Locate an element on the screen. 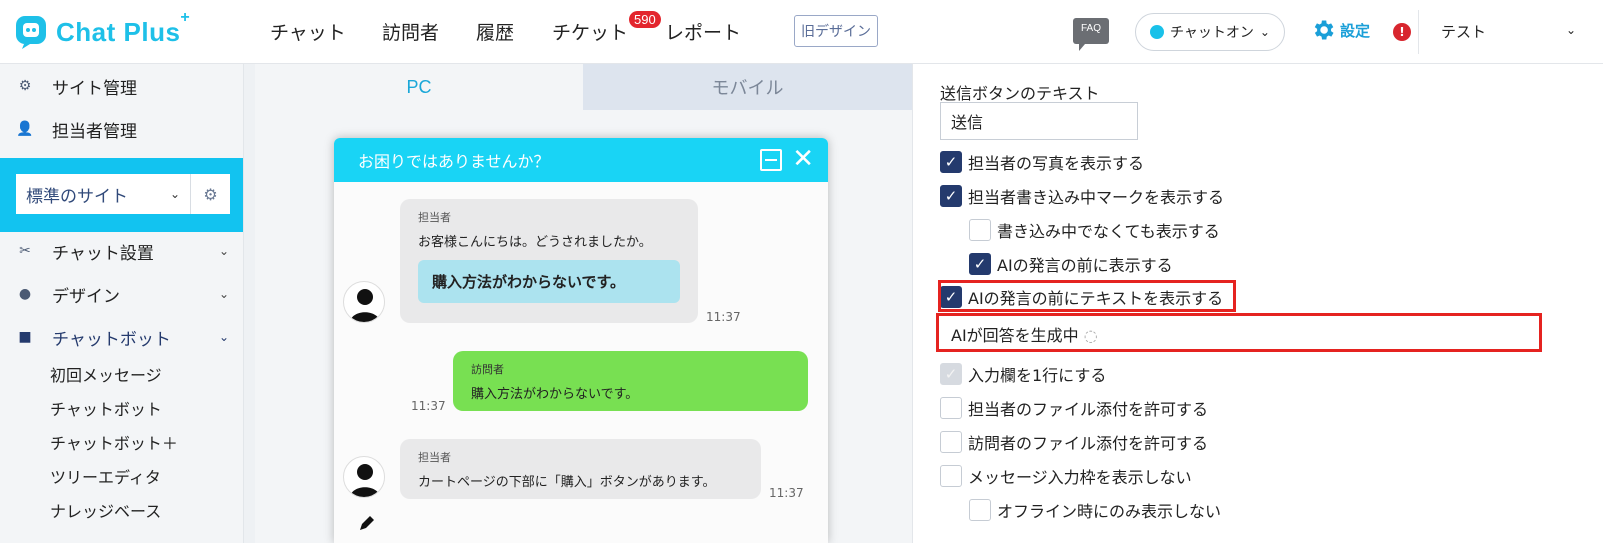 The height and width of the screenshot is (543, 1603). option-show-before-ai: ✓ AIの発言の前に表示する is located at coordinates (1071, 264).